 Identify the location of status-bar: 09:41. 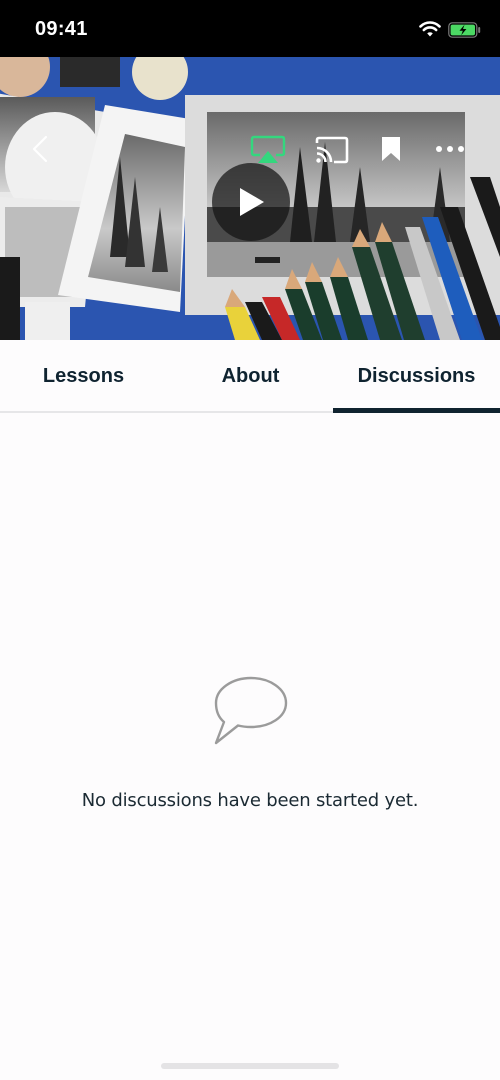
(250, 28).